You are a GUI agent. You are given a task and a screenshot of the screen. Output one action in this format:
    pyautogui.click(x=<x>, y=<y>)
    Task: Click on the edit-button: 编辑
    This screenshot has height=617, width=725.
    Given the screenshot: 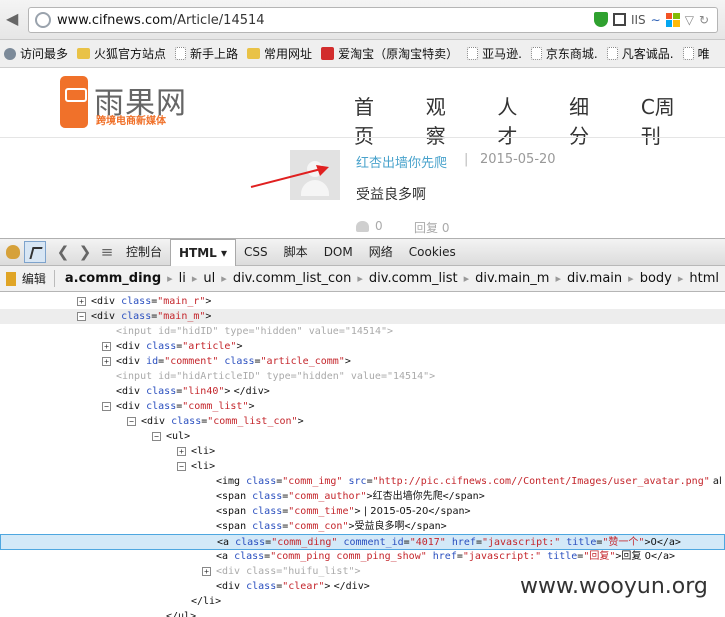 What is the action you would take?
    pyautogui.click(x=38, y=278)
    